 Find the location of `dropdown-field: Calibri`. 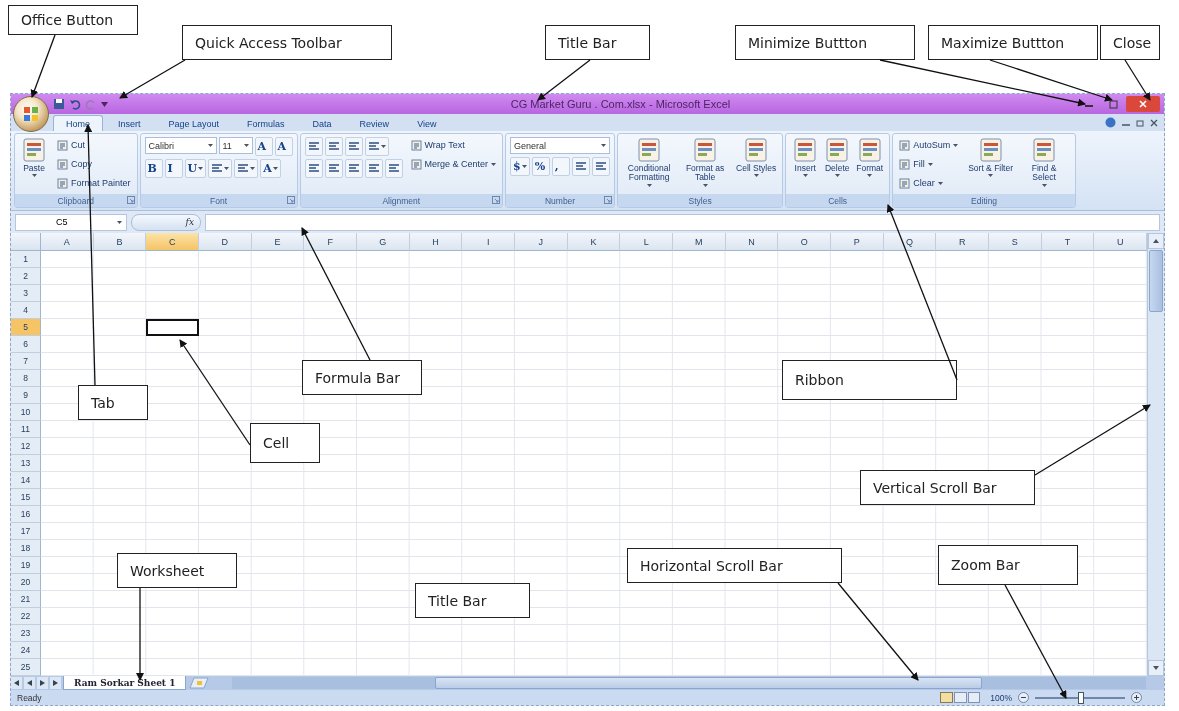

dropdown-field: Calibri is located at coordinates (180, 145).